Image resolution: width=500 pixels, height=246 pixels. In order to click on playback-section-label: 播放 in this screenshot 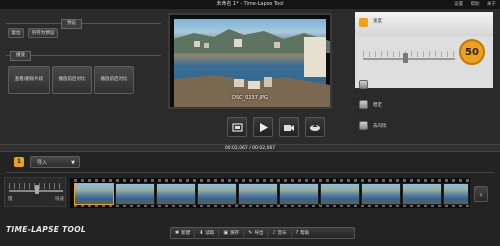, I will do `click(20, 56)`.